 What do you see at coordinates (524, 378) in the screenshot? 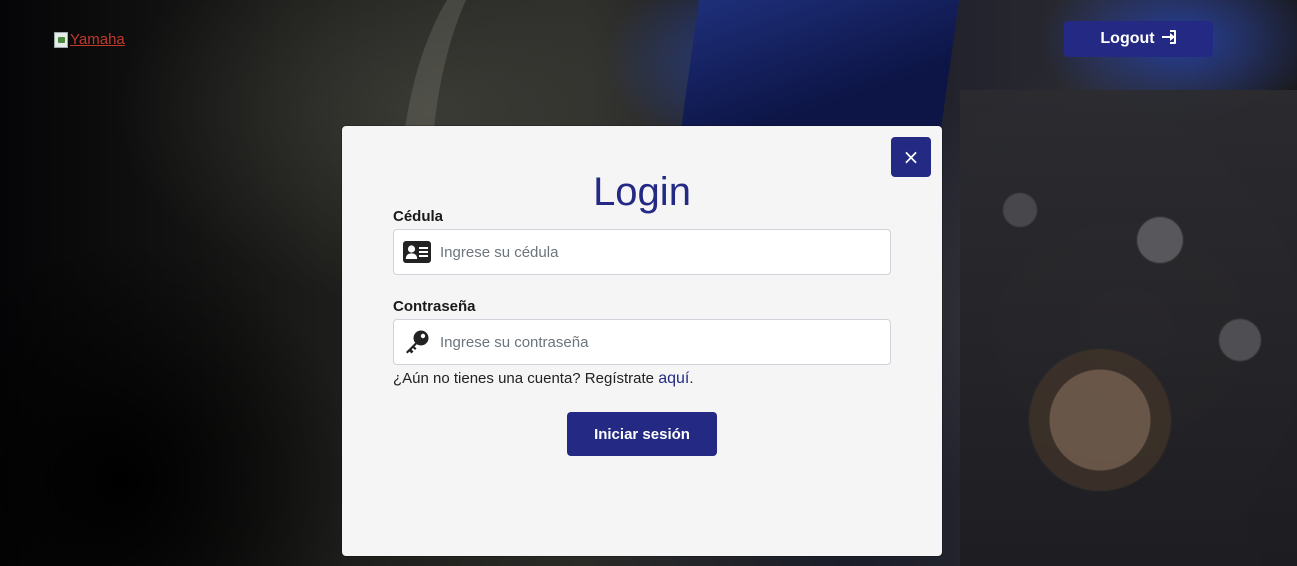
I see `register-prompt-text: ¿Aún no tienes una cuenta? Regístrate` at bounding box center [524, 378].